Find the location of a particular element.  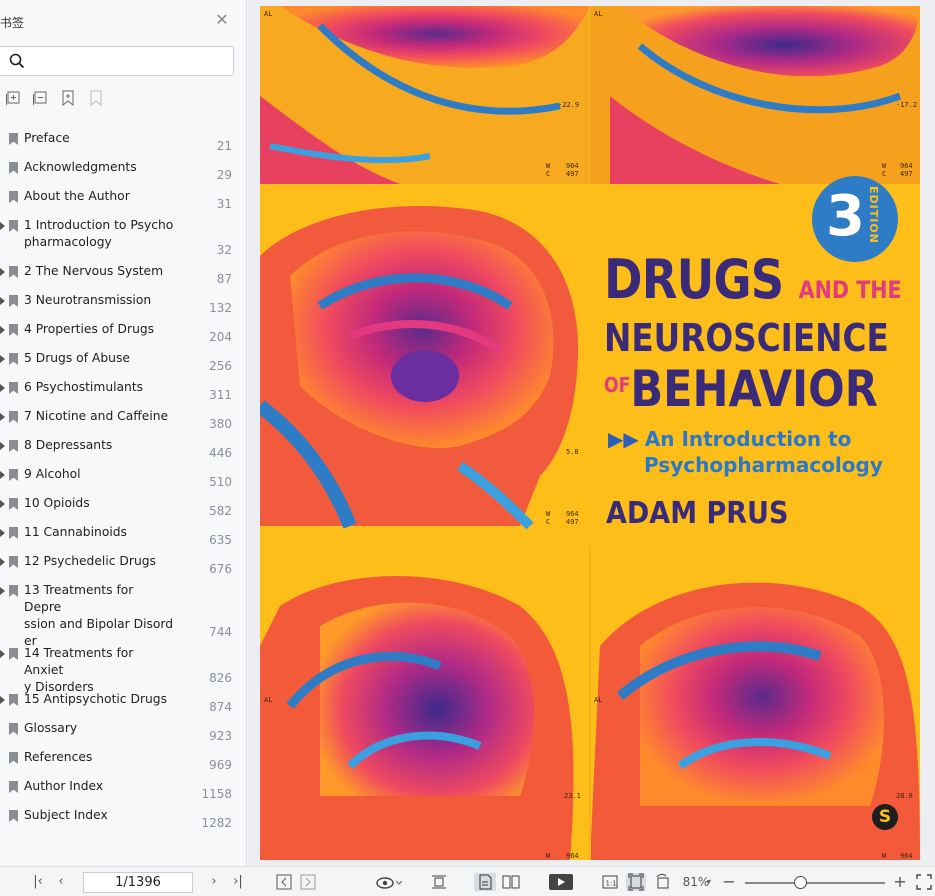

fit-width-icon is located at coordinates (439, 882).